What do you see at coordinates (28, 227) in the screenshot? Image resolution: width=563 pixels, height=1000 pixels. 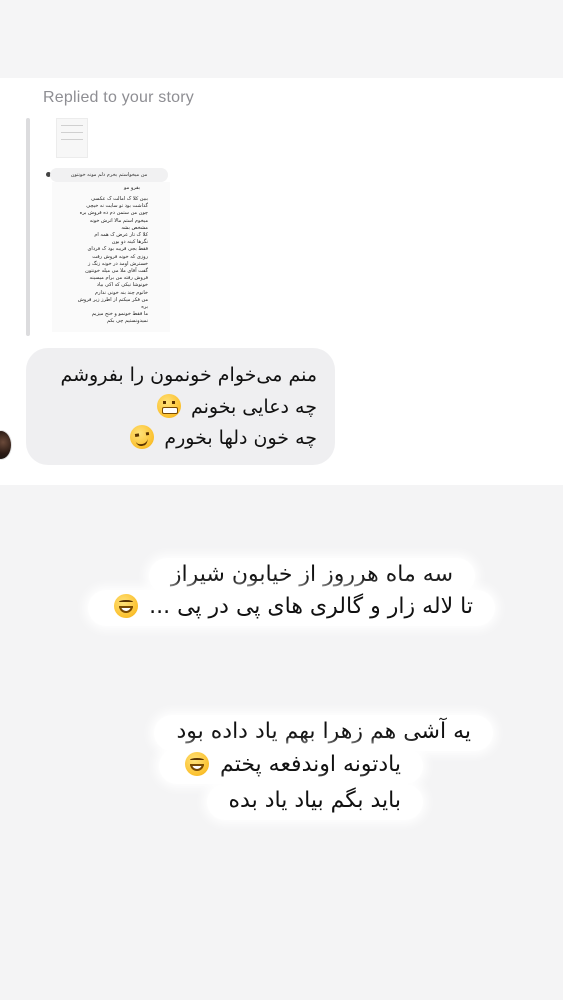 I see `reply-quote-bar` at bounding box center [28, 227].